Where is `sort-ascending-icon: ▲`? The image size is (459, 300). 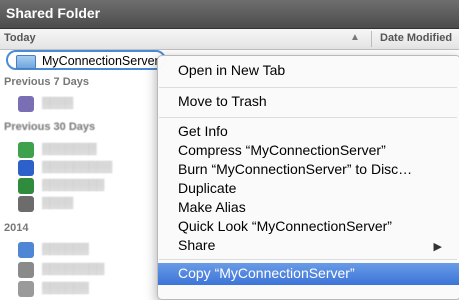 sort-ascending-icon: ▲ is located at coordinates (355, 37).